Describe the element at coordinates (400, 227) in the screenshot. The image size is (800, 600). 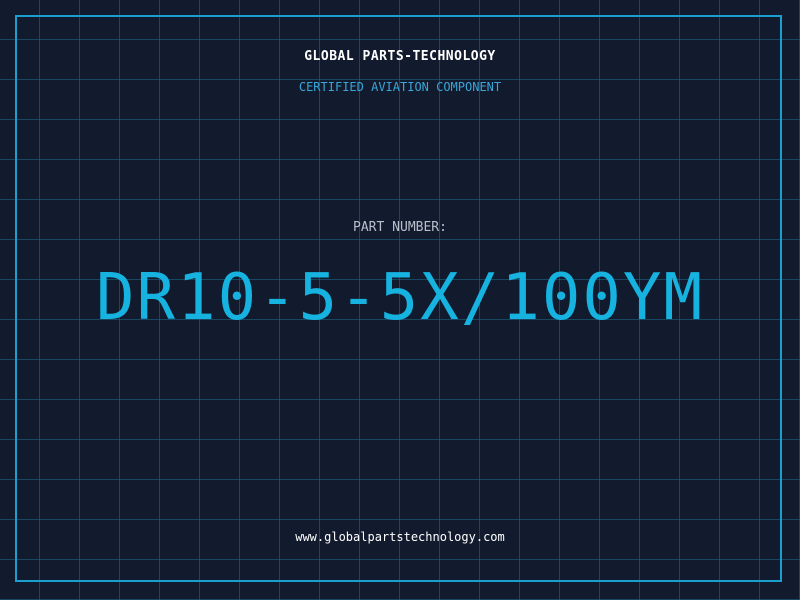
I see `part-number-label: PART NUMBER:` at that location.